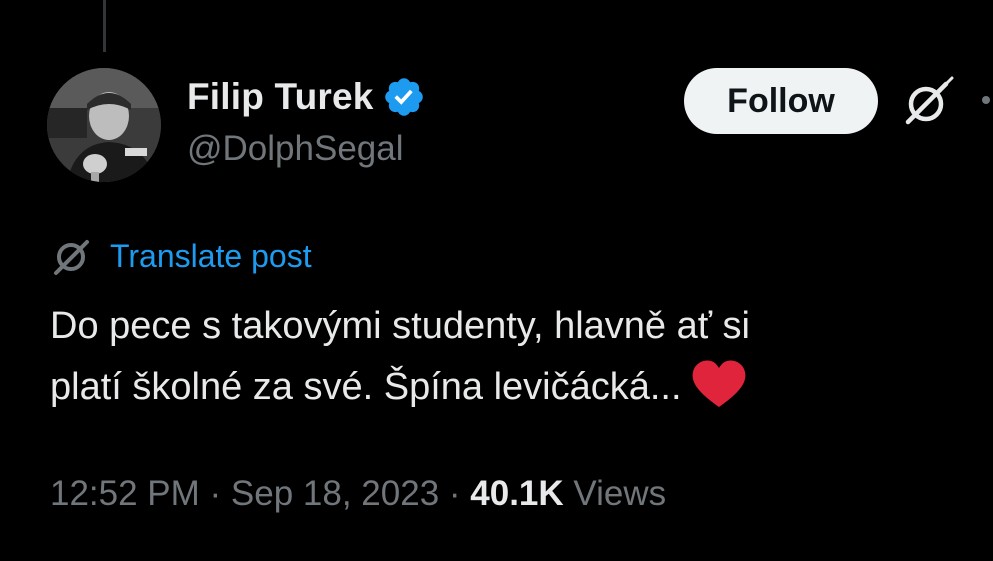  What do you see at coordinates (404, 97) in the screenshot?
I see `verified-badge-icon` at bounding box center [404, 97].